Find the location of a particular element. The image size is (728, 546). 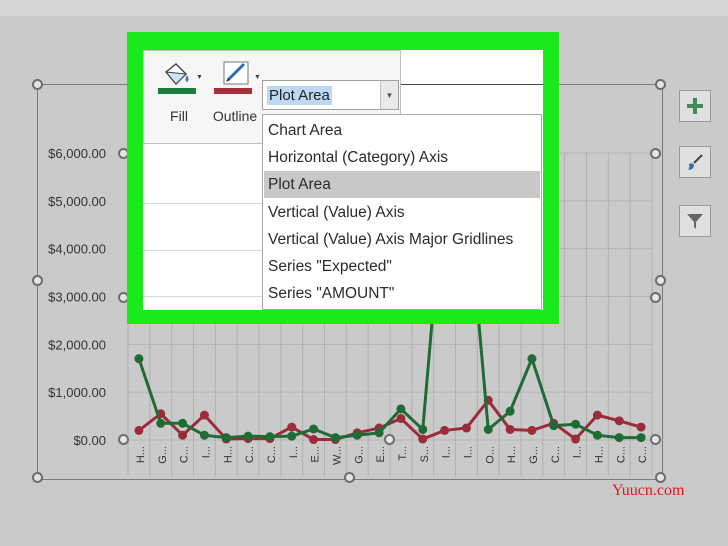

plot-handle-mr is located at coordinates (655, 297).